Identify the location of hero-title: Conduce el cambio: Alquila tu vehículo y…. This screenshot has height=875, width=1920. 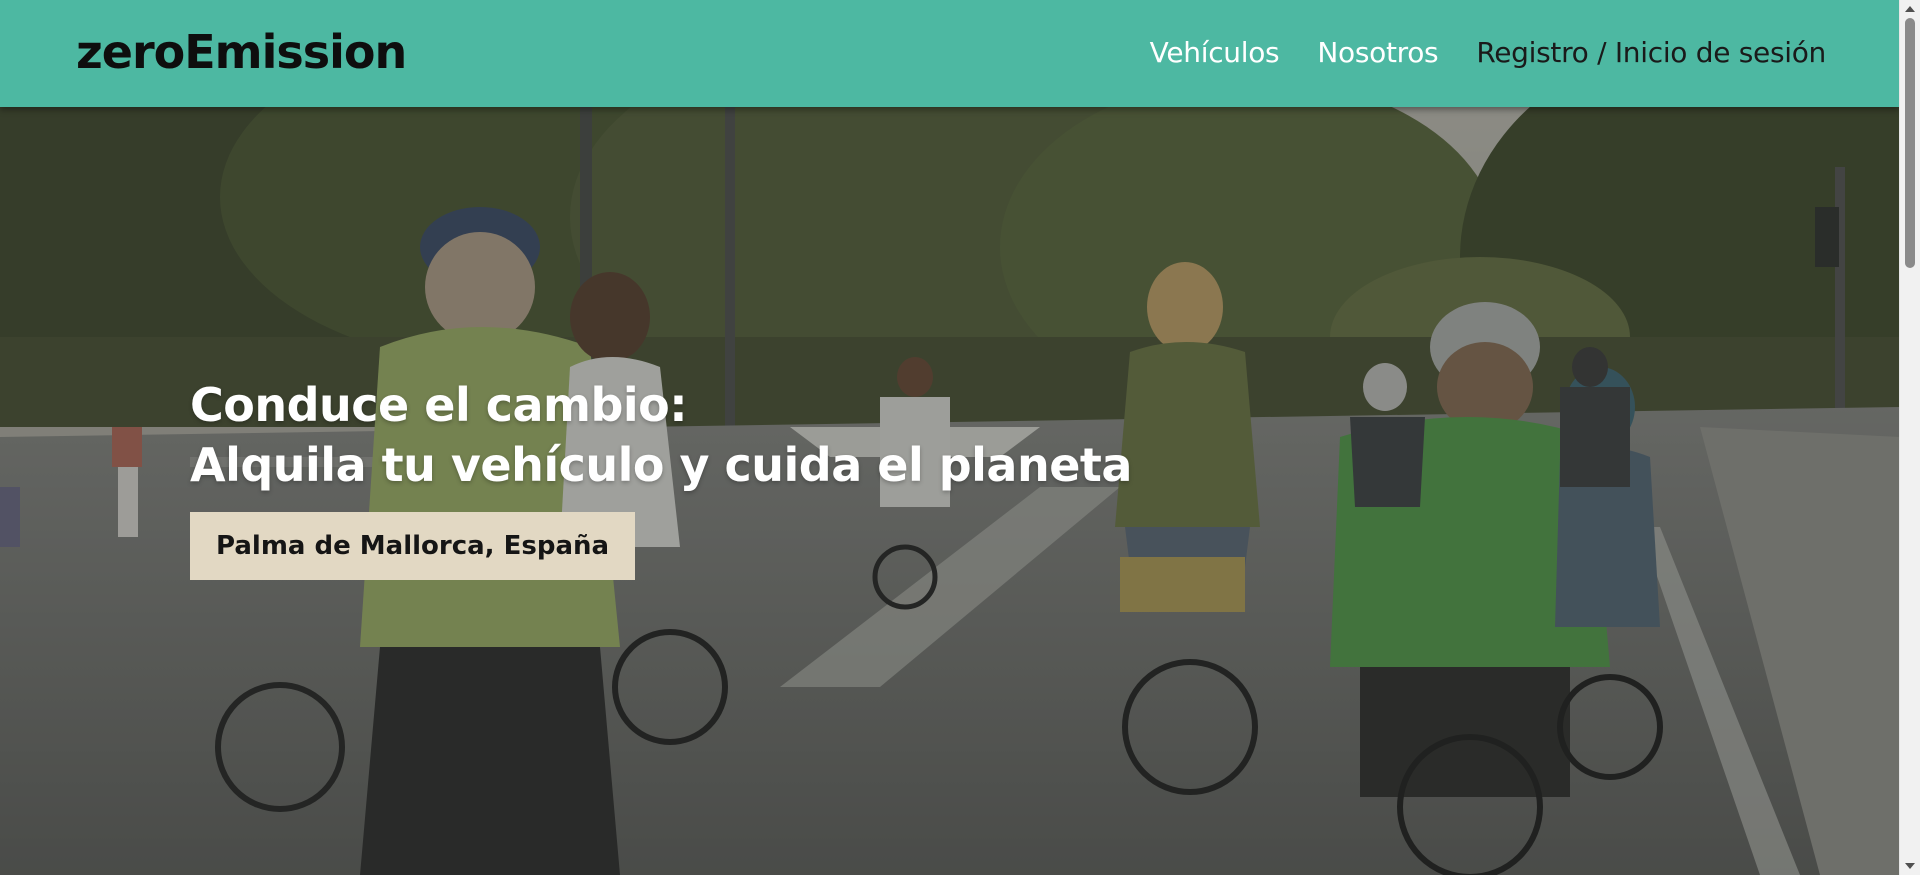
(661, 435).